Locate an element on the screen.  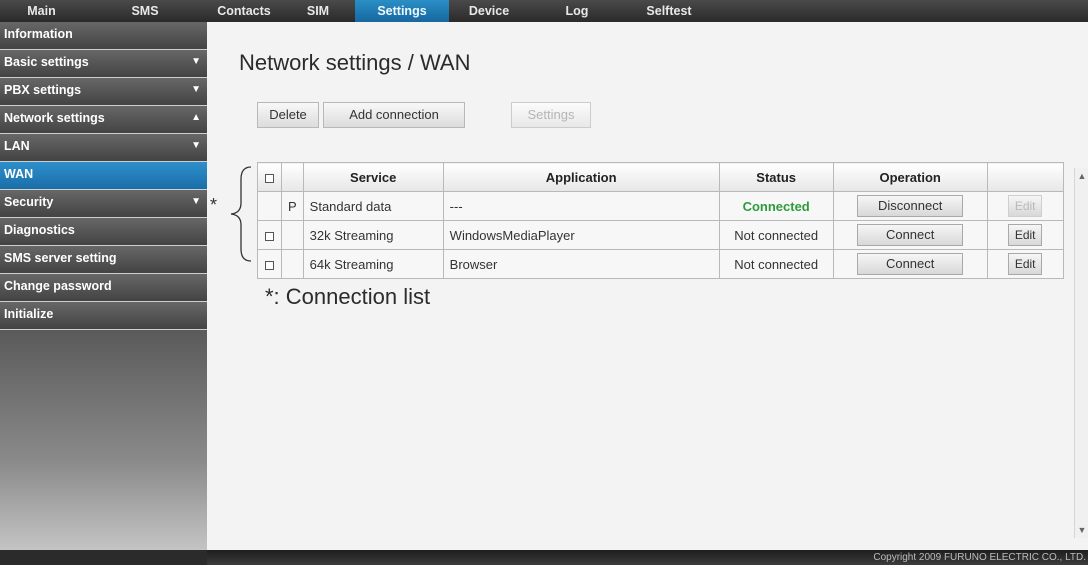
operation-cell: Disconnect is located at coordinates (910, 206).